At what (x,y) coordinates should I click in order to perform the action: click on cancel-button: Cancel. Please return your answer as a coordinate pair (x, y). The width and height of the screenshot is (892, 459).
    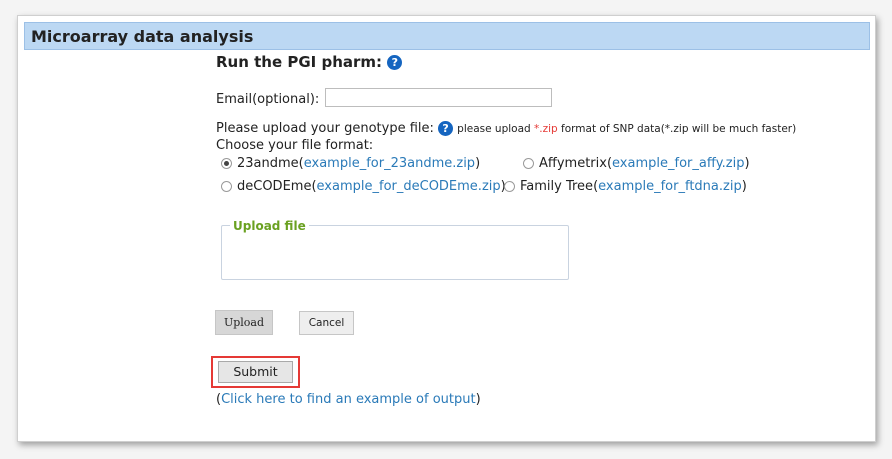
    Looking at the image, I should click on (326, 323).